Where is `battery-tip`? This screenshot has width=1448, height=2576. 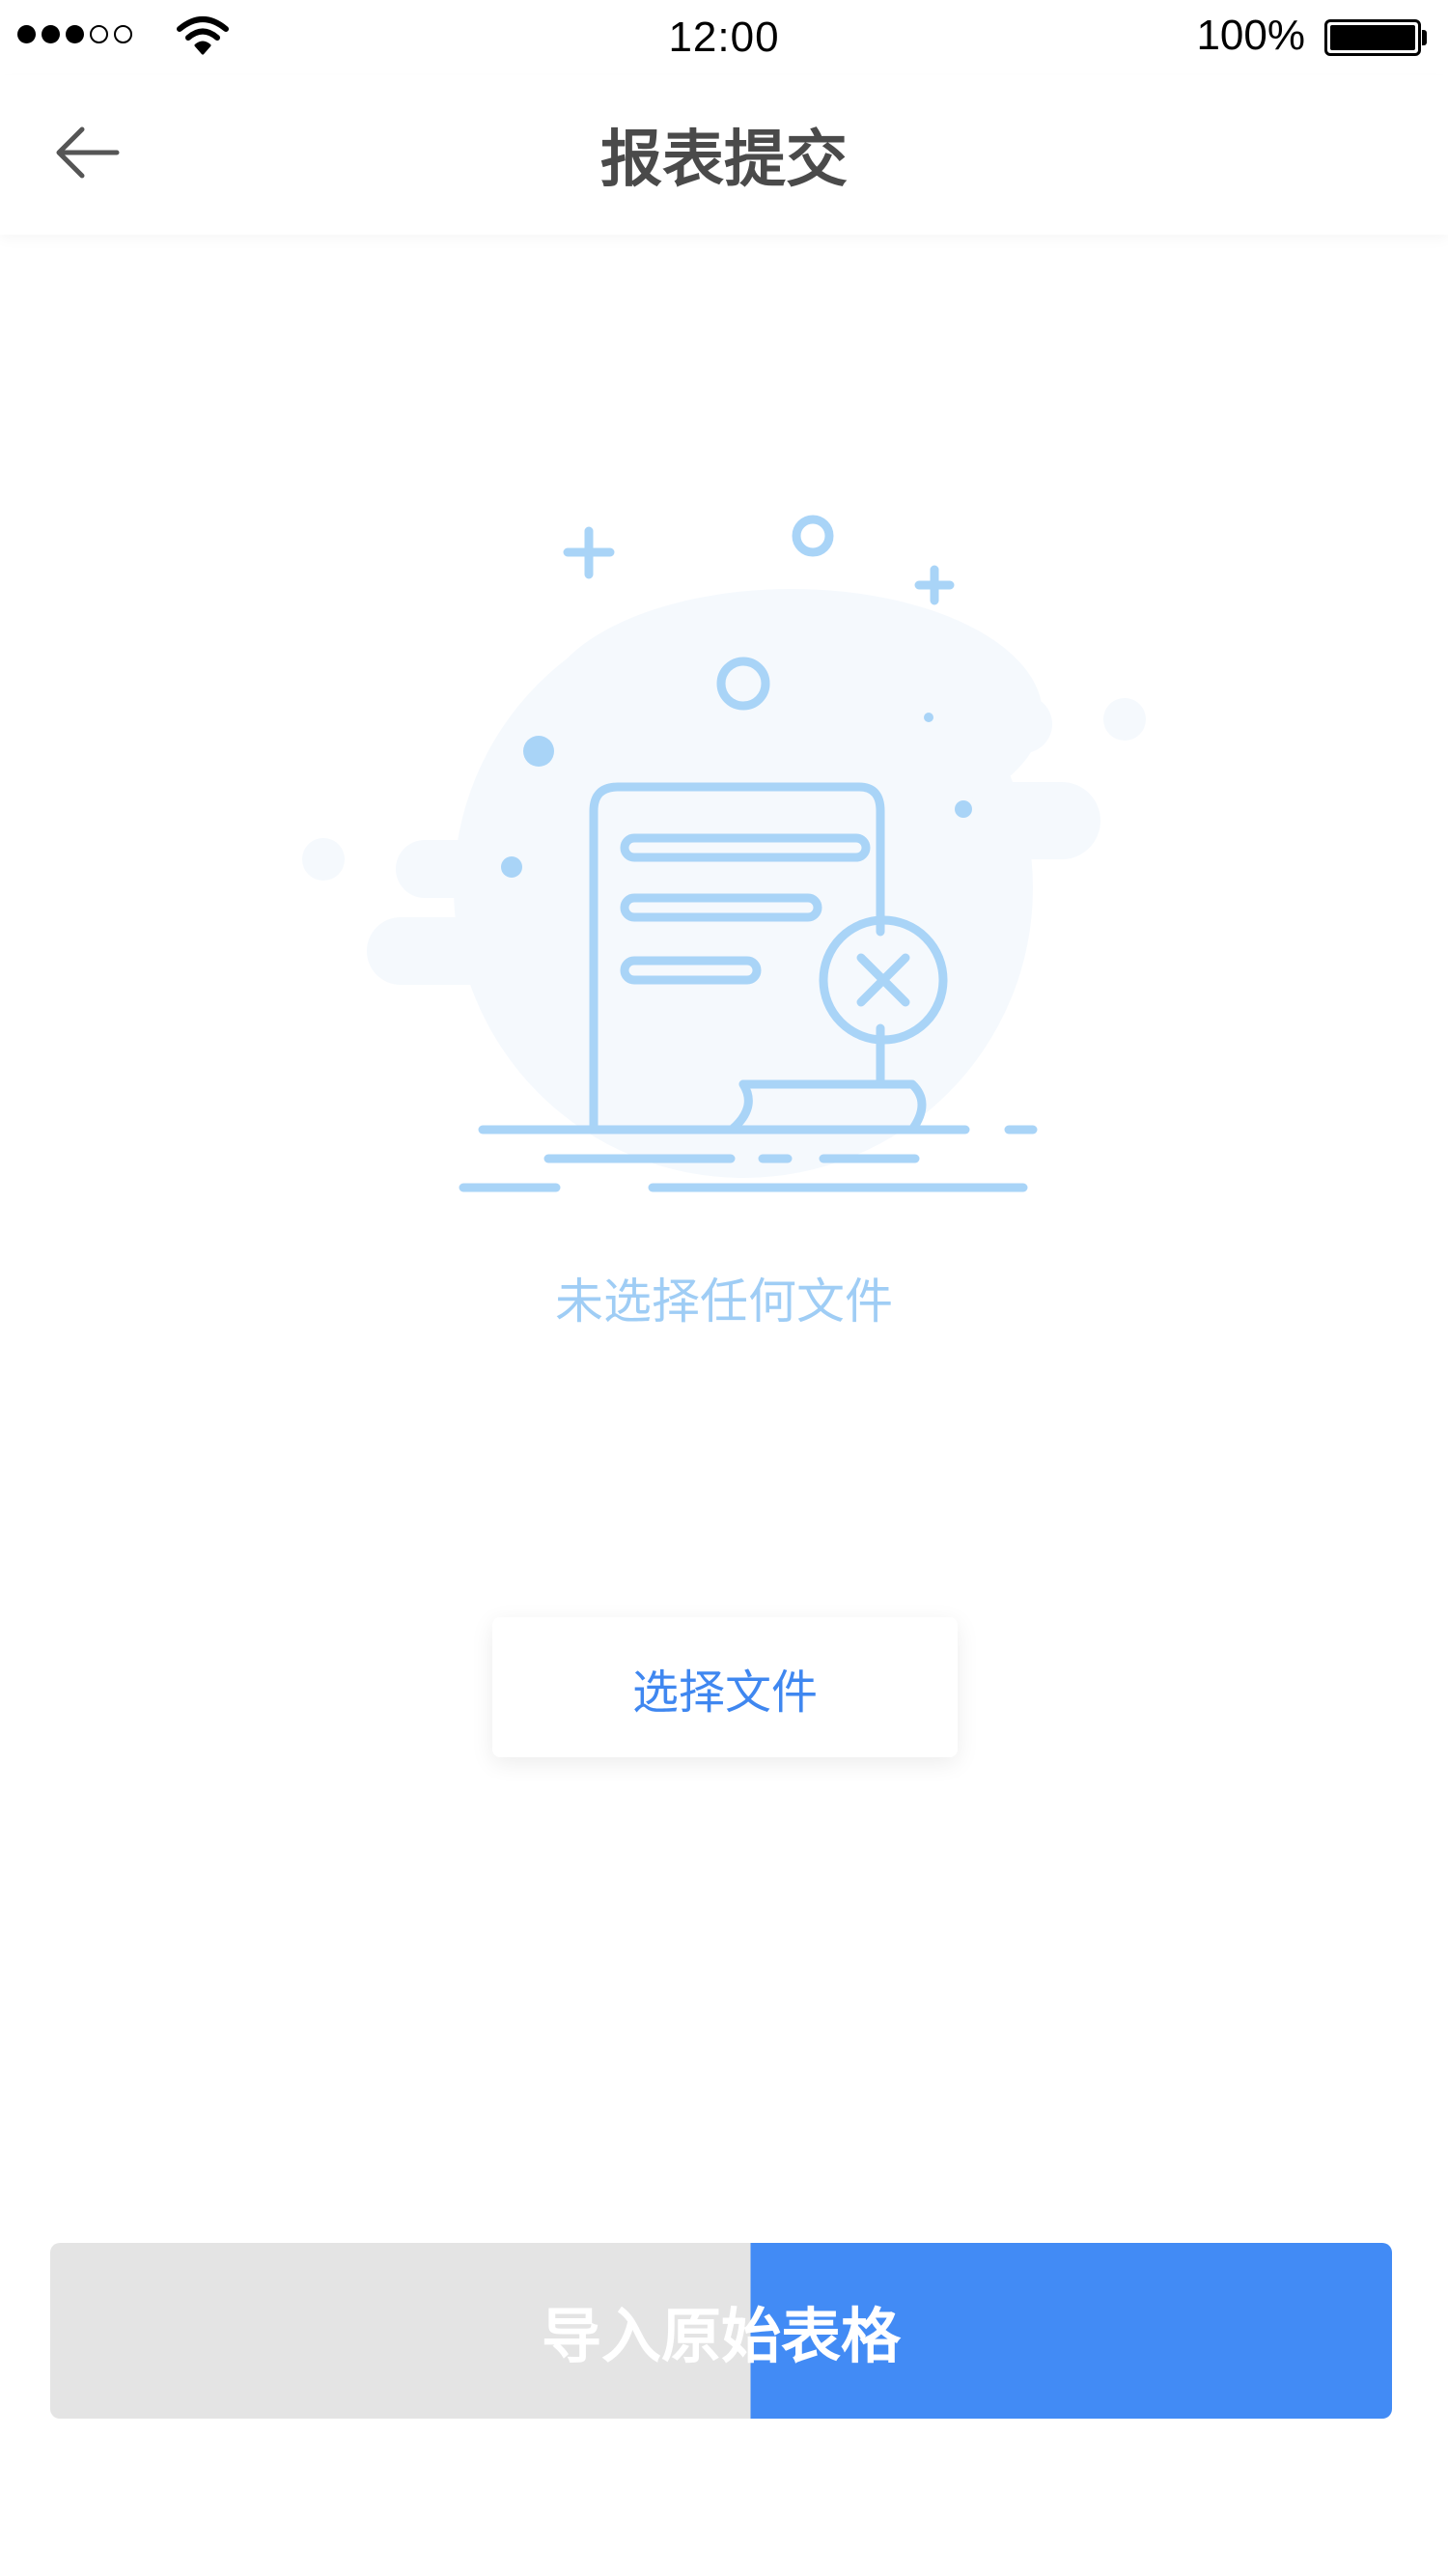
battery-tip is located at coordinates (1425, 37).